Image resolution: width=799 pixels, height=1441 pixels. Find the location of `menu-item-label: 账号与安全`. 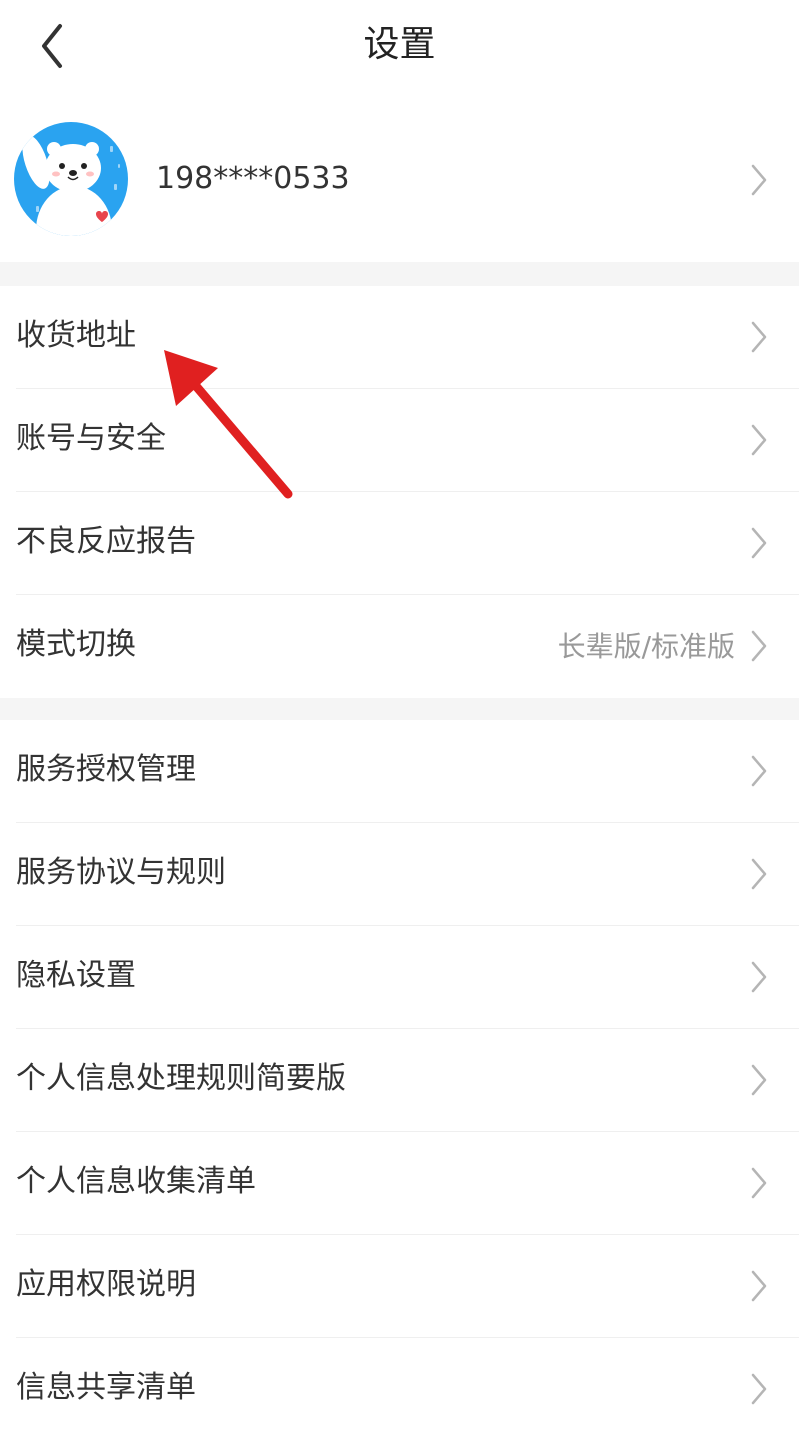

menu-item-label: 账号与安全 is located at coordinates (91, 438).